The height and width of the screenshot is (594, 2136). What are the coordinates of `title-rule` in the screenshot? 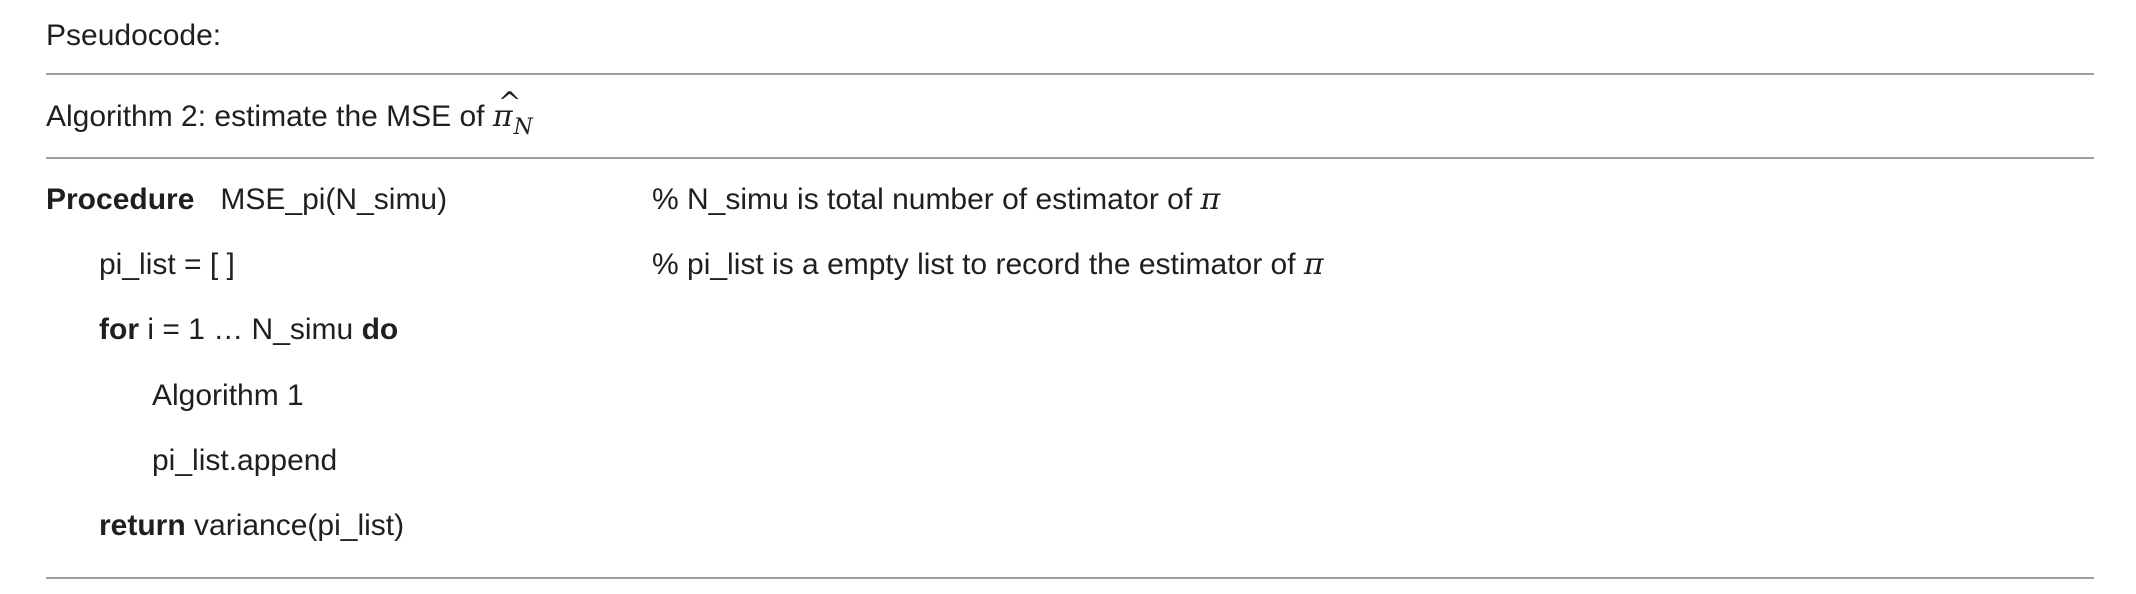 It's located at (1070, 158).